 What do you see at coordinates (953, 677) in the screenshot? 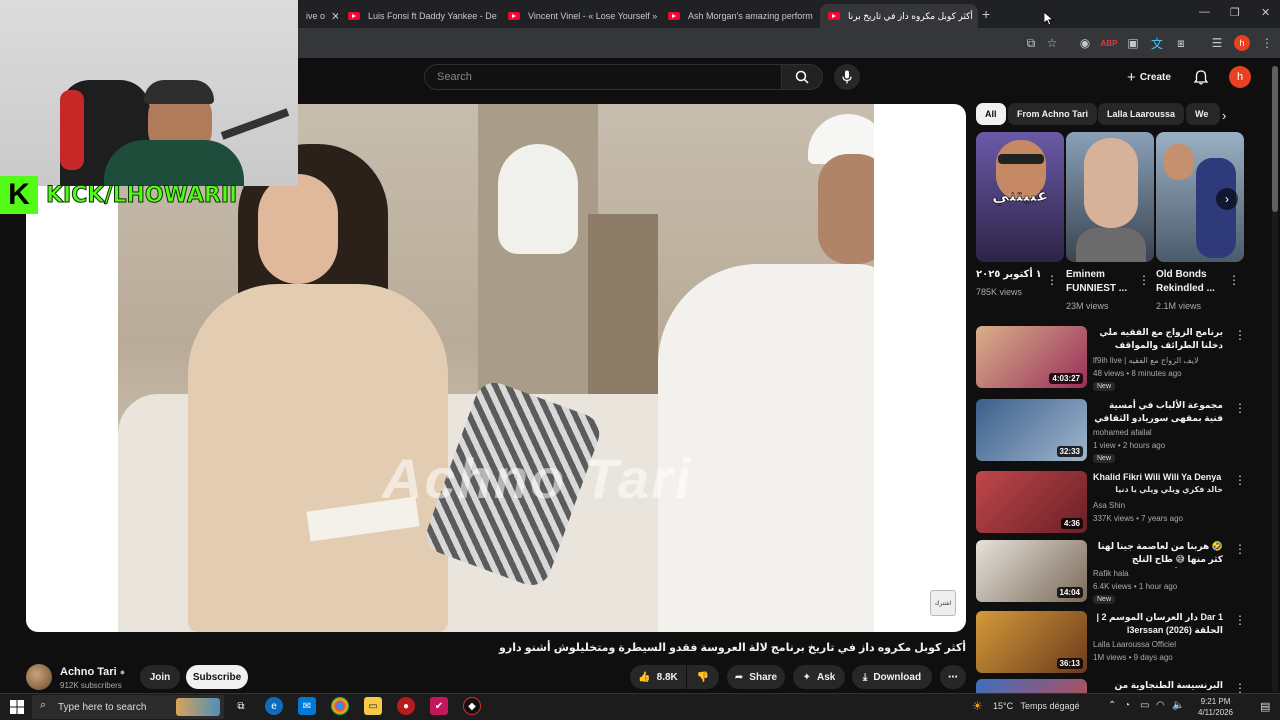
I see `more-actions-button: ⋯` at bounding box center [953, 677].